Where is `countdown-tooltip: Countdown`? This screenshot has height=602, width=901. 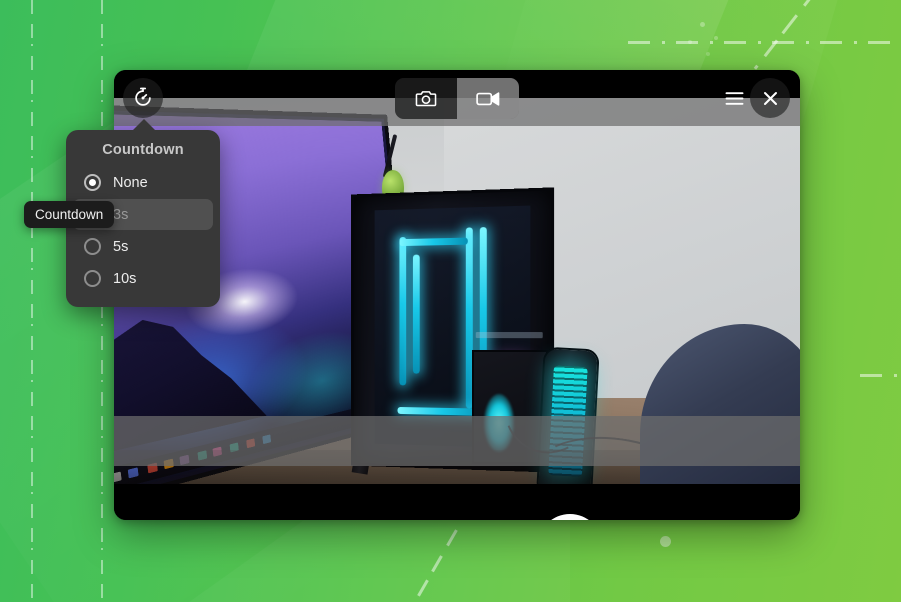
countdown-tooltip: Countdown is located at coordinates (69, 214).